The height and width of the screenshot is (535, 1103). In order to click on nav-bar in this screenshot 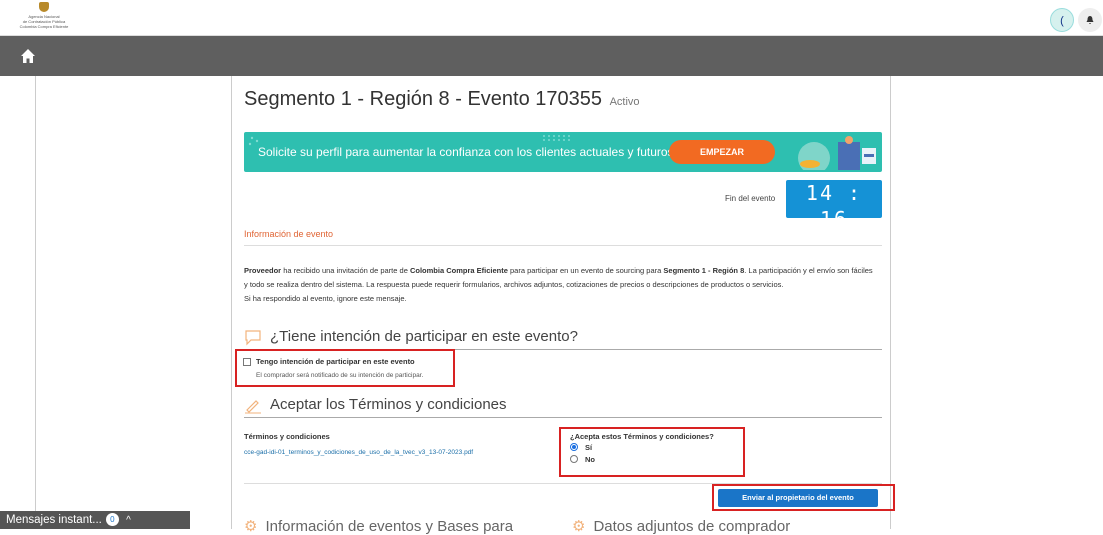, I will do `click(551, 56)`.